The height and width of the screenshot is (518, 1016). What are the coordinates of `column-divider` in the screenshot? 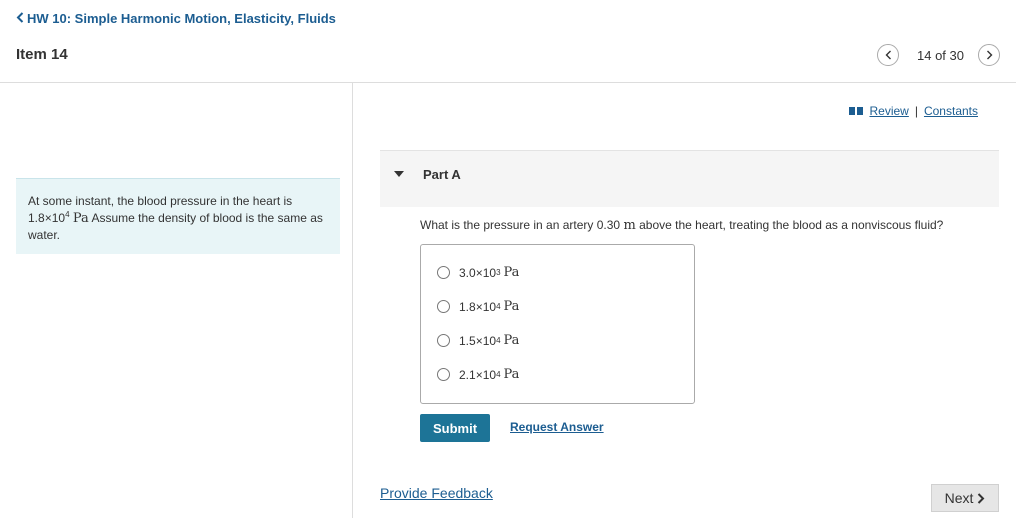 It's located at (352, 300).